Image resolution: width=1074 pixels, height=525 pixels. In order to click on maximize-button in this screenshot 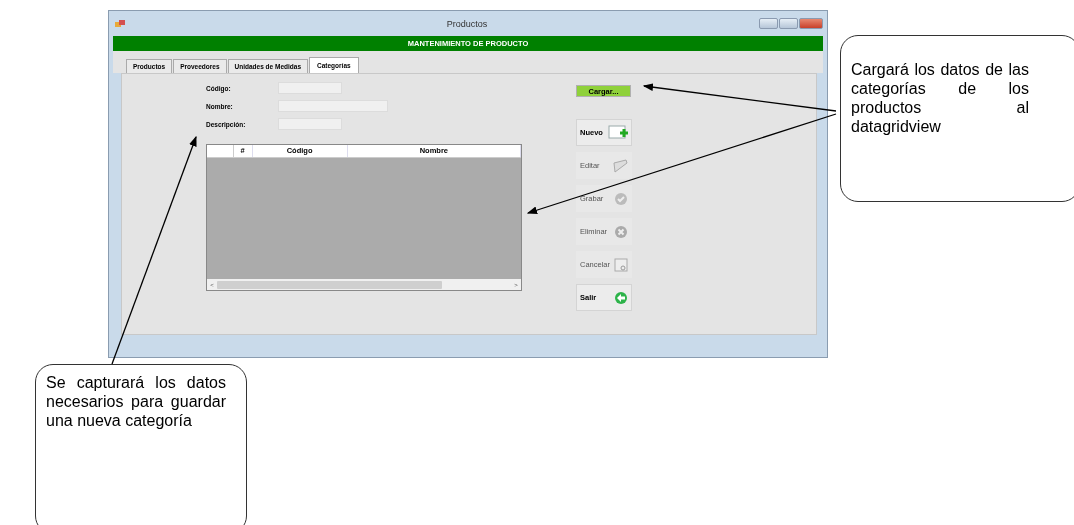, I will do `click(788, 23)`.